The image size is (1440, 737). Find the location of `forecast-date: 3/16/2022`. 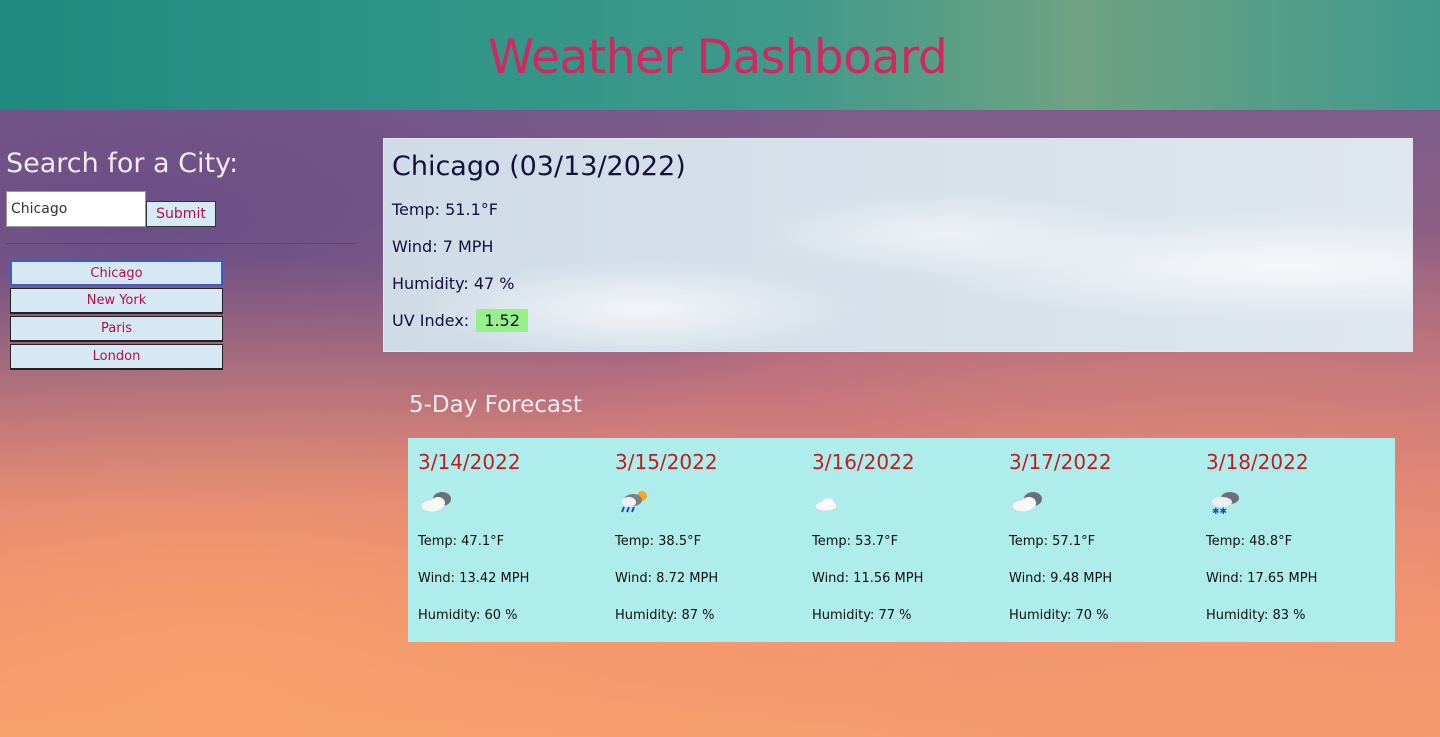

forecast-date: 3/16/2022 is located at coordinates (863, 462).